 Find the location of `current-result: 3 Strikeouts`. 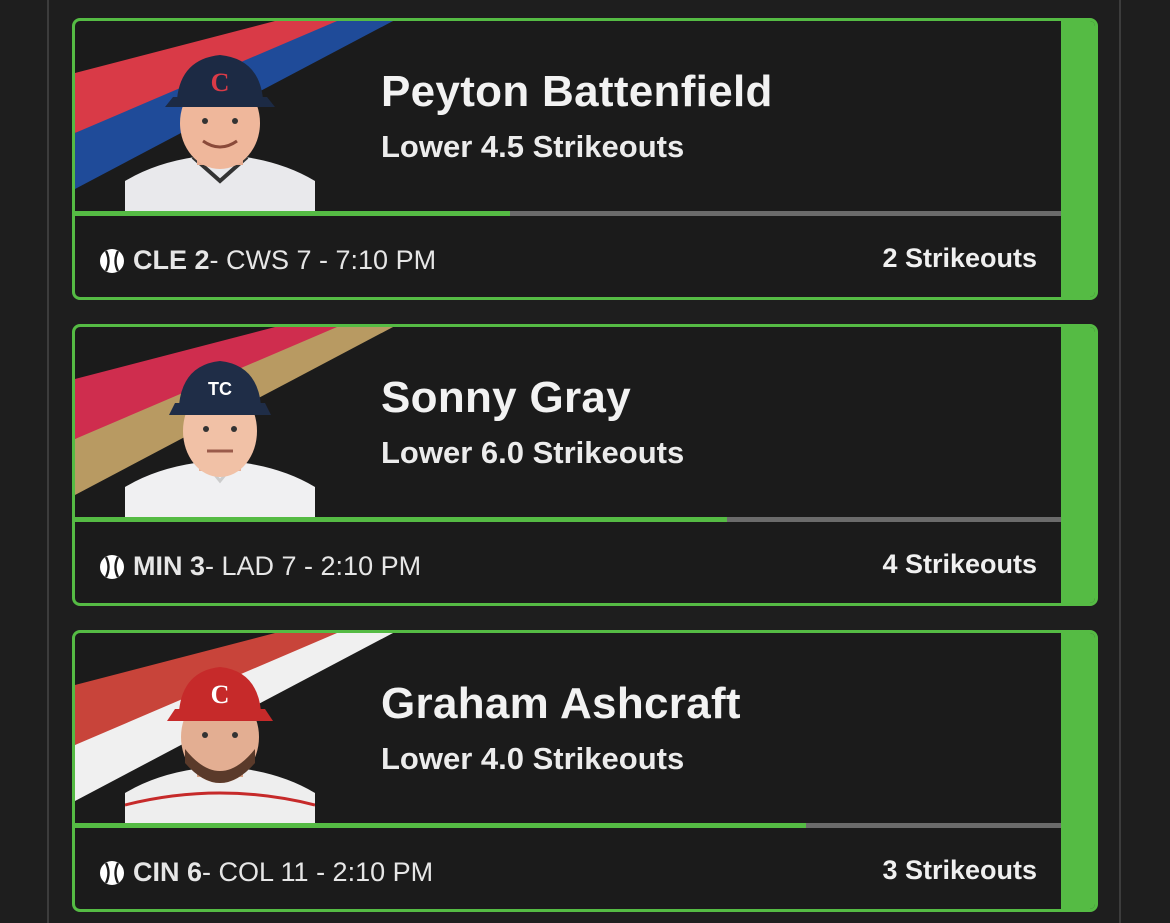

current-result: 3 Strikeouts is located at coordinates (959, 870).